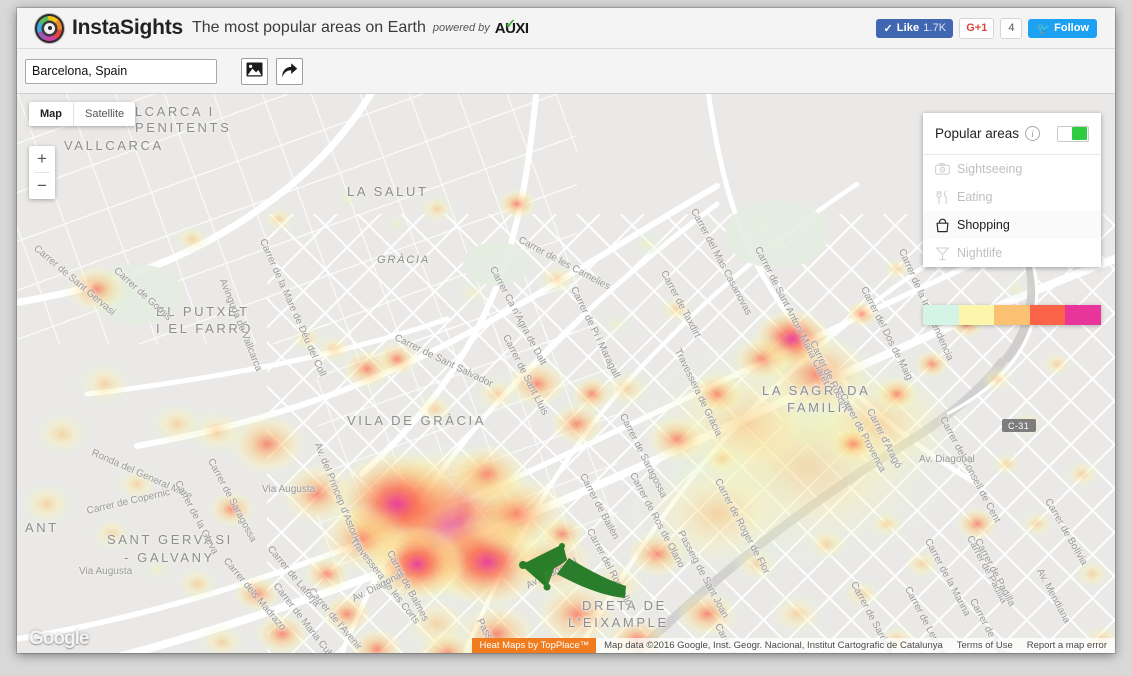 This screenshot has height=676, width=1132. I want to click on topplace-credit: Heat Maps by TopPlace™, so click(534, 645).